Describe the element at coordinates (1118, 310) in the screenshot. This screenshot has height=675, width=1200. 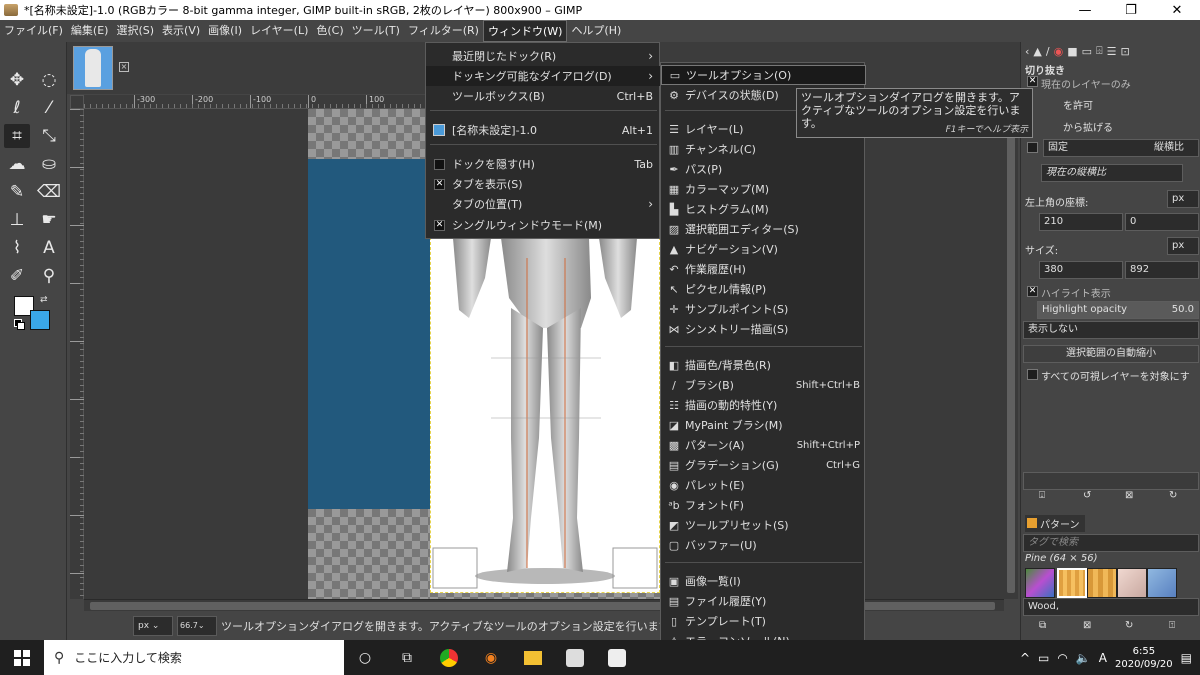
I see `highlight-opacity-slider: Highlight opacity 50.0` at that location.